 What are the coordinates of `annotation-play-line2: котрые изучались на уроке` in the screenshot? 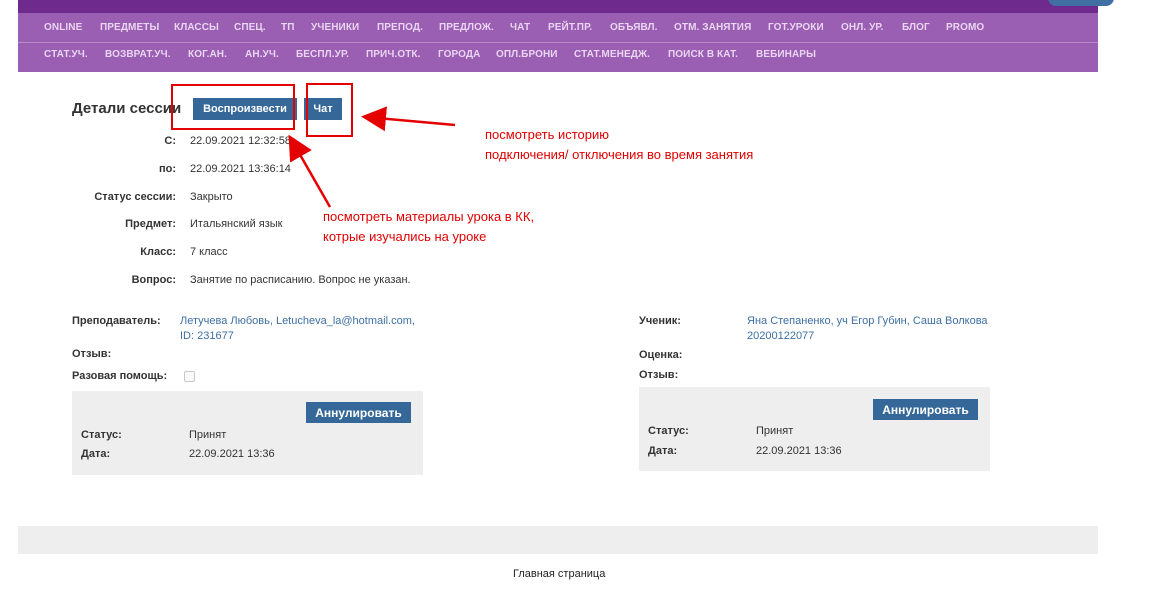 It's located at (405, 236).